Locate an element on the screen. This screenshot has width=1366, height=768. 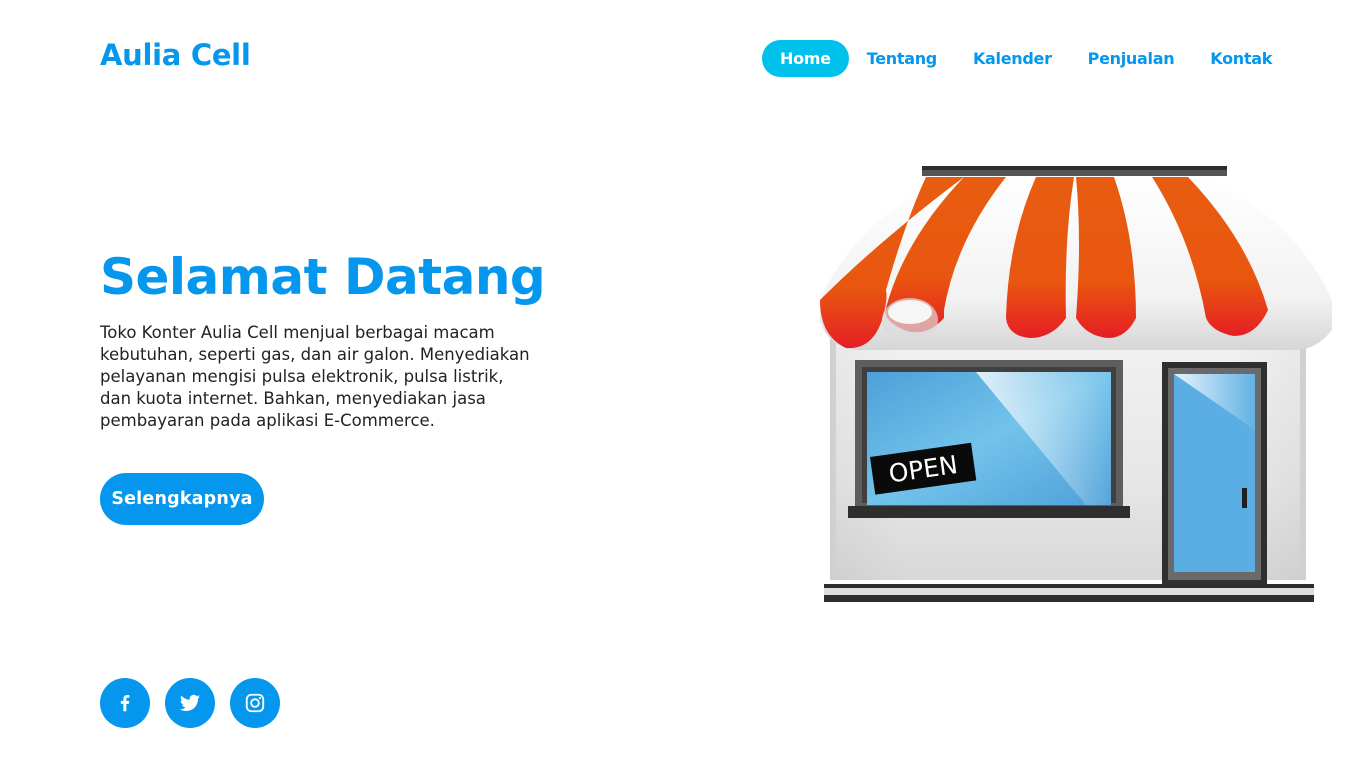
nav-kontak: Kontak is located at coordinates (1241, 58).